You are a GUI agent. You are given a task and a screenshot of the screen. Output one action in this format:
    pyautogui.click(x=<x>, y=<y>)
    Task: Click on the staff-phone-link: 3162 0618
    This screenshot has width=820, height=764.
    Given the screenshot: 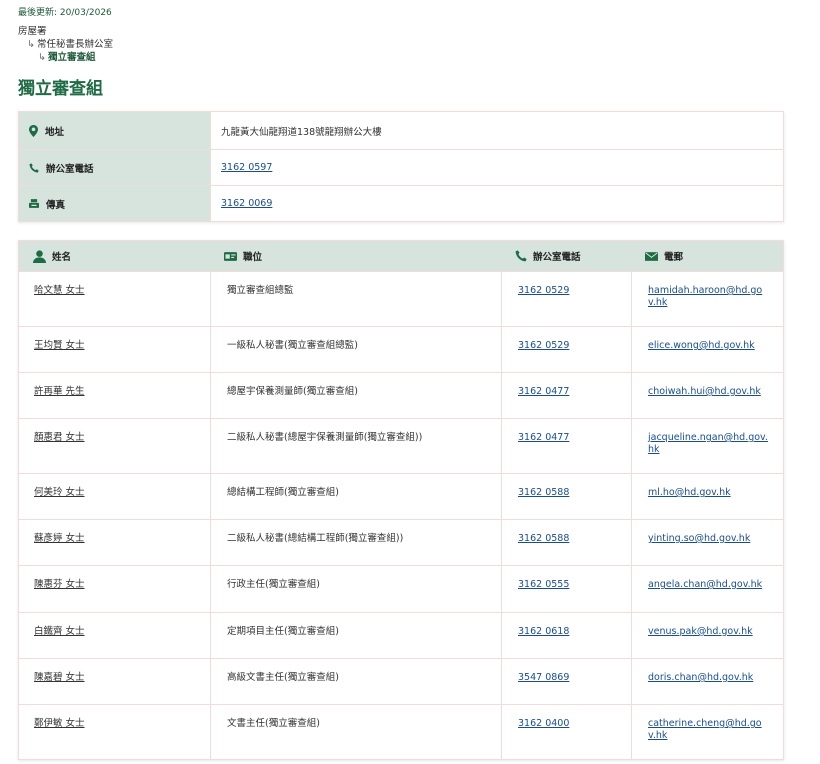 What is the action you would take?
    pyautogui.click(x=543, y=631)
    